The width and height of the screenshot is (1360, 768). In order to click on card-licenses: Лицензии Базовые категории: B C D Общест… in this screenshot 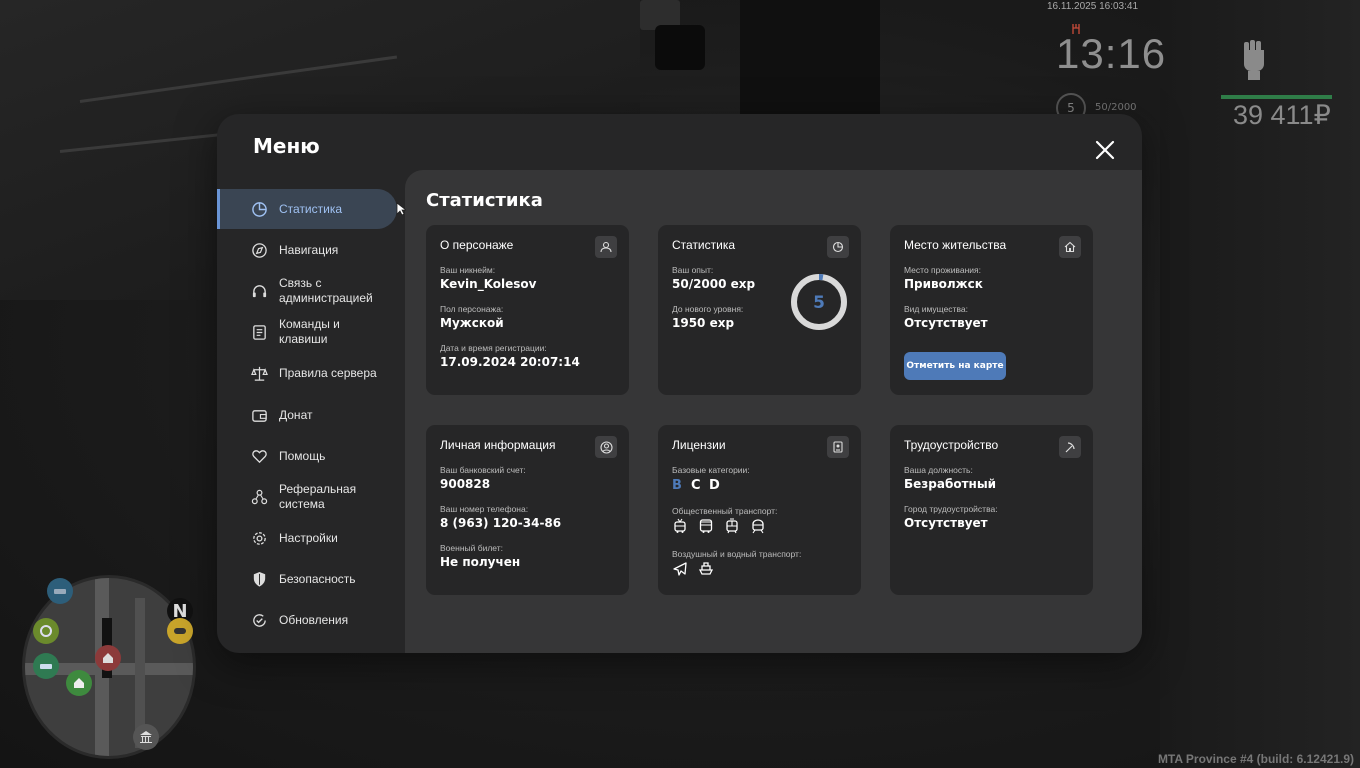, I will do `click(759, 510)`.